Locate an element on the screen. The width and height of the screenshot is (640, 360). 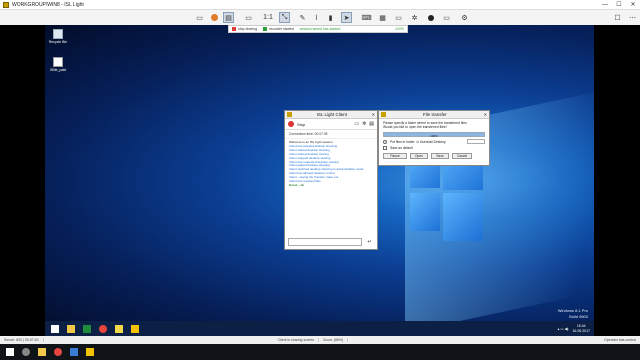
recorder-label: recorder started is located at coordinates (281, 29).